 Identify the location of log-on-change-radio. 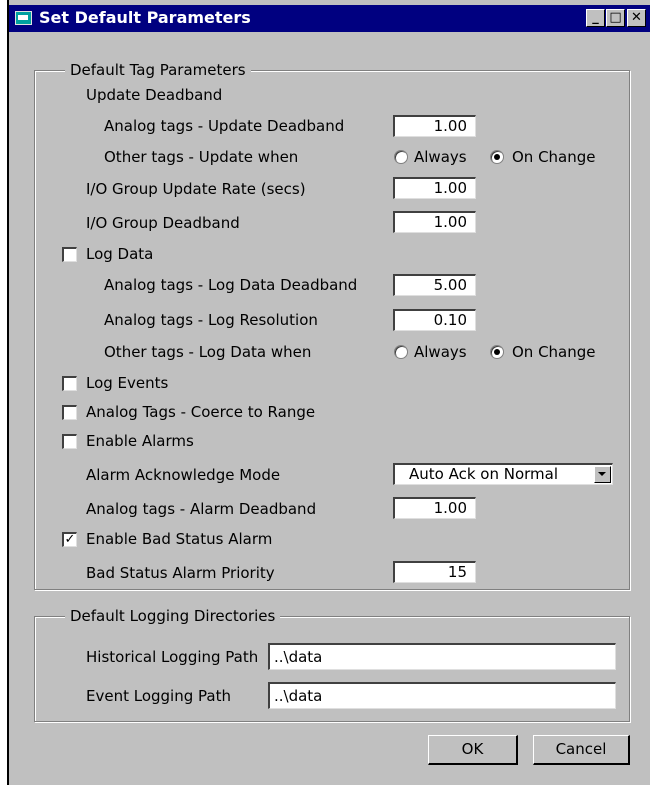
(497, 352).